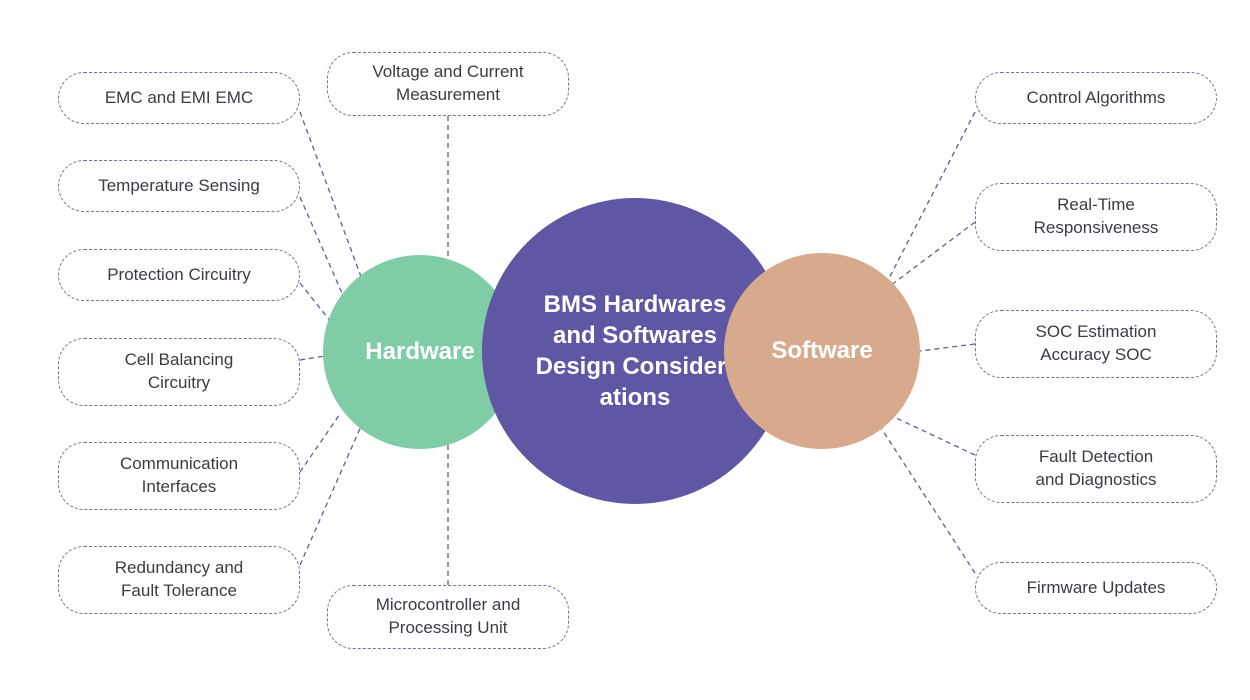 This screenshot has height=700, width=1250. What do you see at coordinates (179, 590) in the screenshot?
I see `node-redundancy-and-fault-tolerance-line-2: Fault Tolerance` at bounding box center [179, 590].